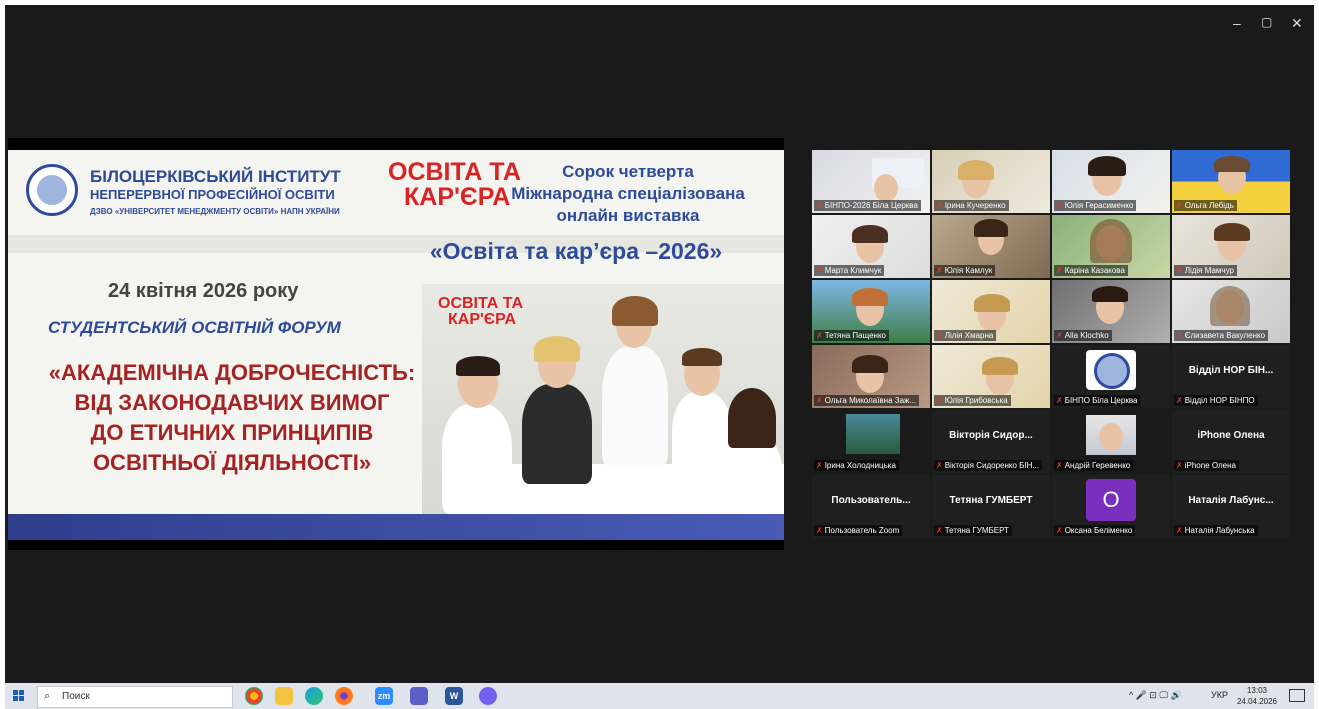  What do you see at coordinates (52, 190) in the screenshot?
I see `institute-logo` at bounding box center [52, 190].